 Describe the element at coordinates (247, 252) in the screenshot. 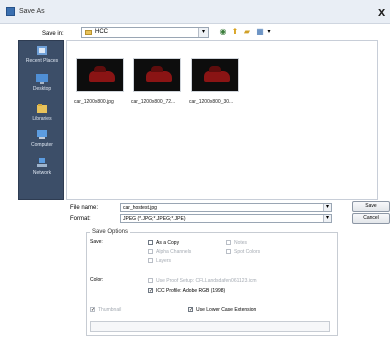

I see `spot-colors-label: Spot Colors` at that location.